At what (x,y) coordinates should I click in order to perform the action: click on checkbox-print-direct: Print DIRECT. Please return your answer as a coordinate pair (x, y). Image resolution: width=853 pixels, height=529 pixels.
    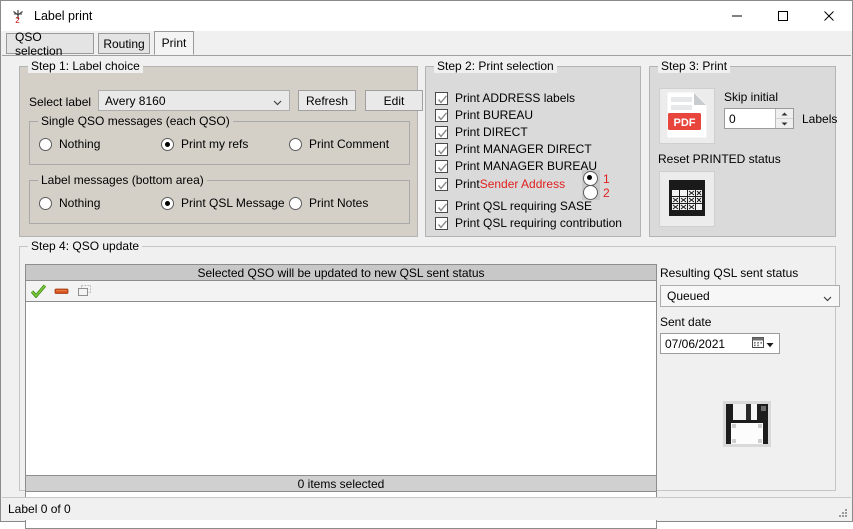
    Looking at the image, I should click on (481, 132).